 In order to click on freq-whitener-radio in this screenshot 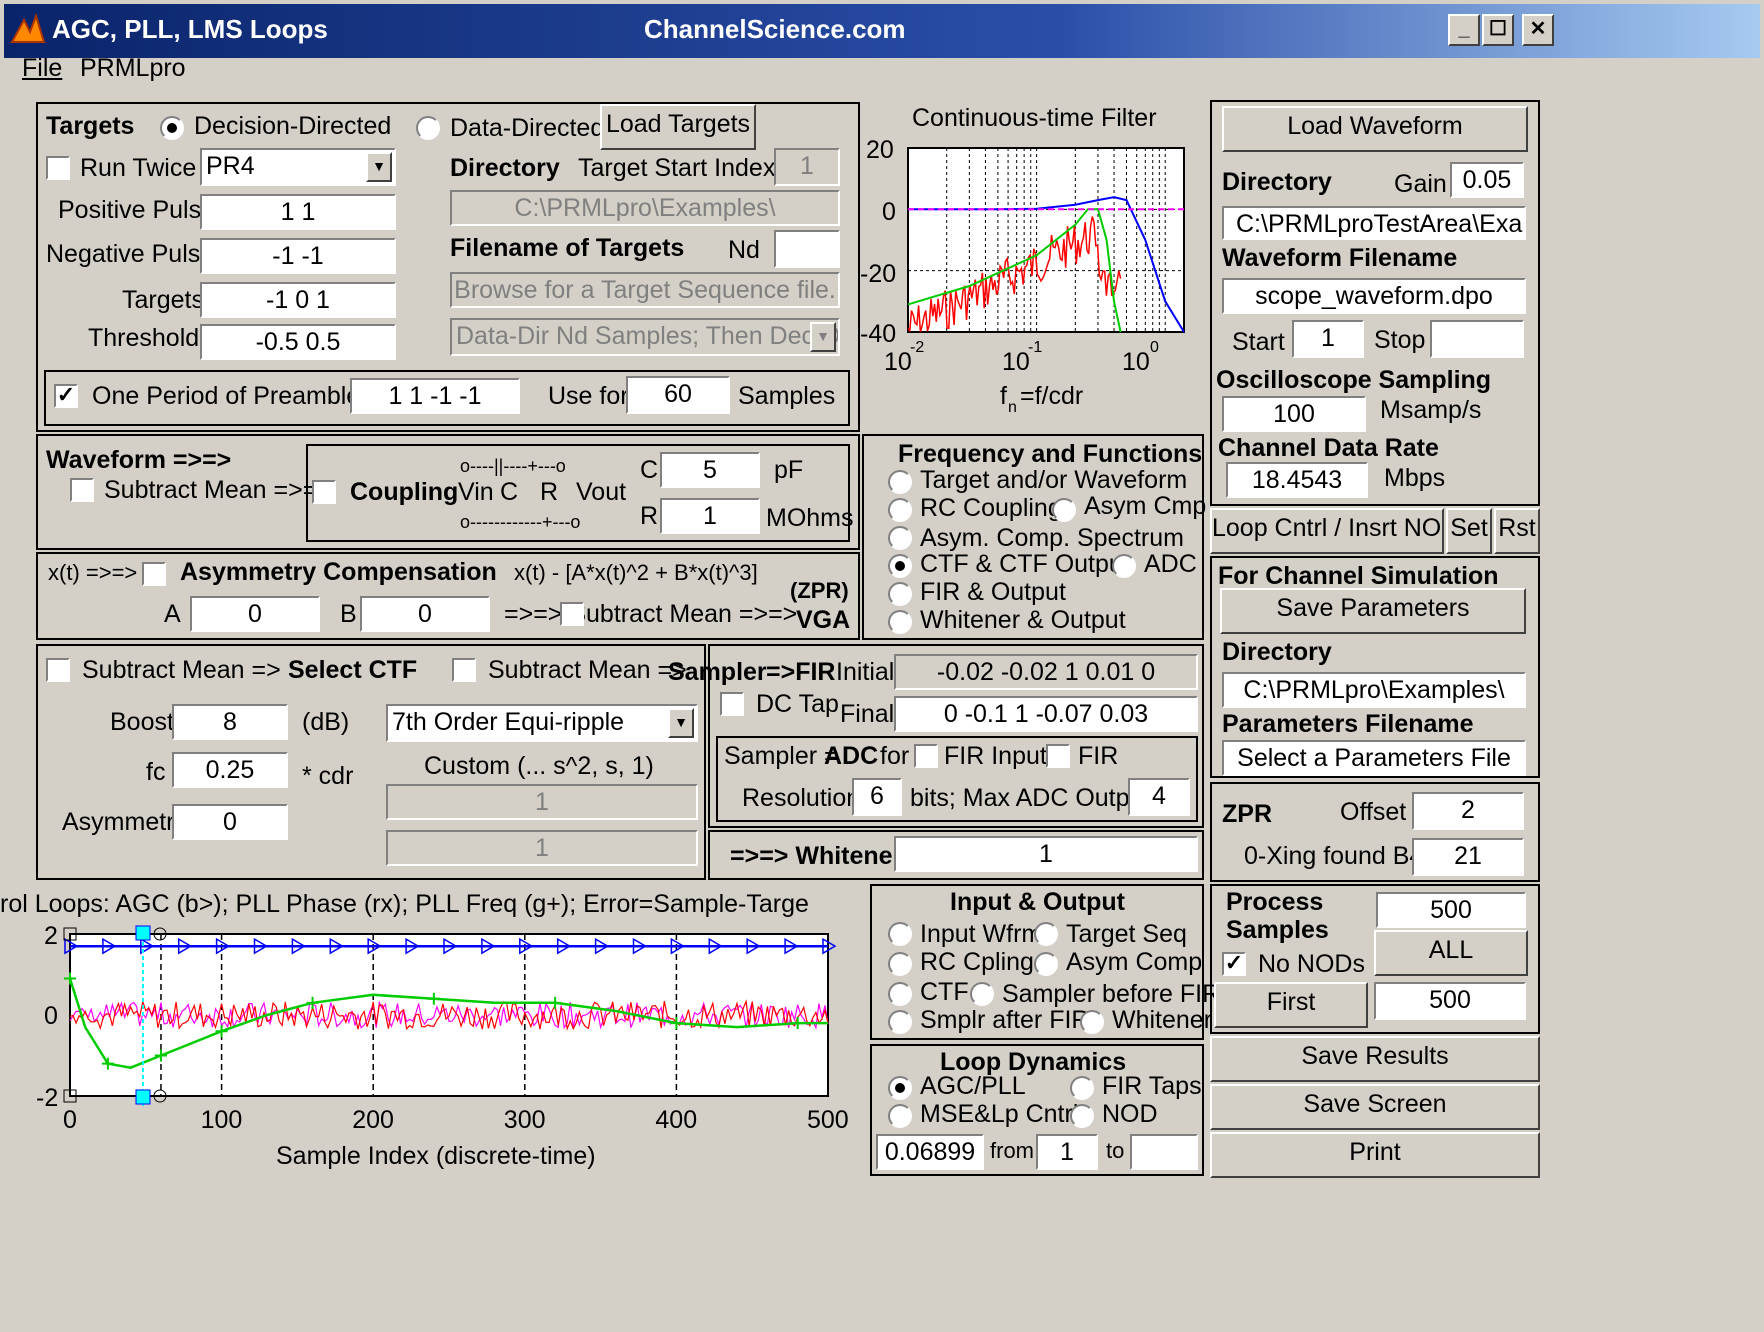, I will do `click(900, 622)`.